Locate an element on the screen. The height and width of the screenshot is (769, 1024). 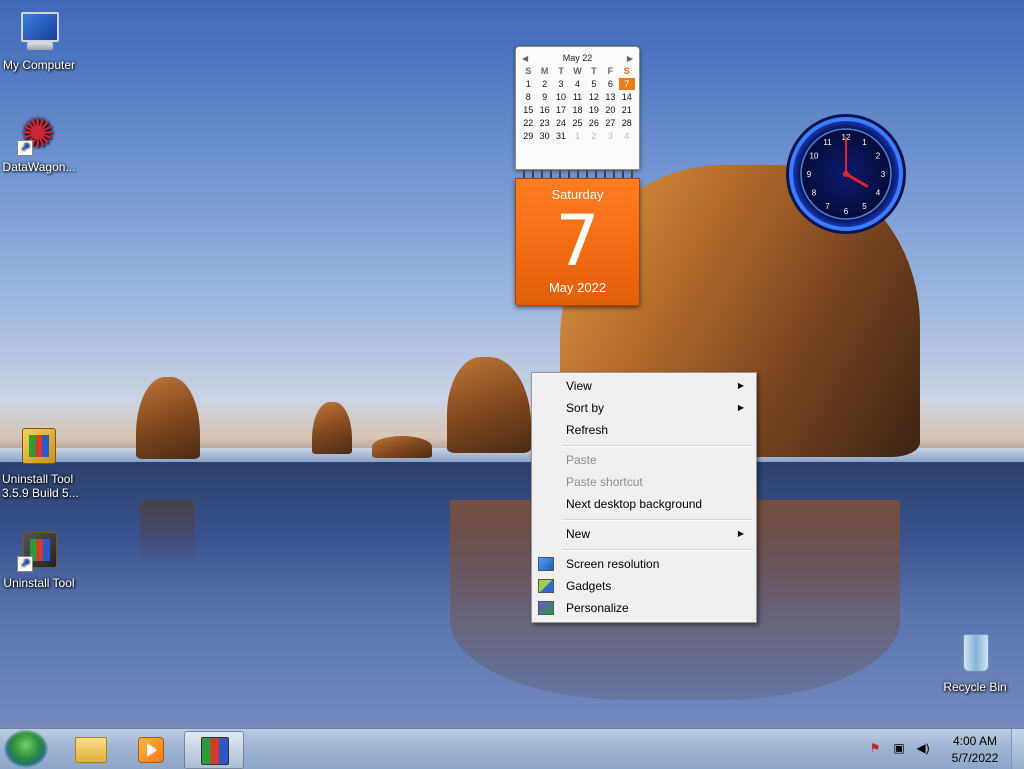
menu-item-label: Sort by is located at coordinates (585, 408).